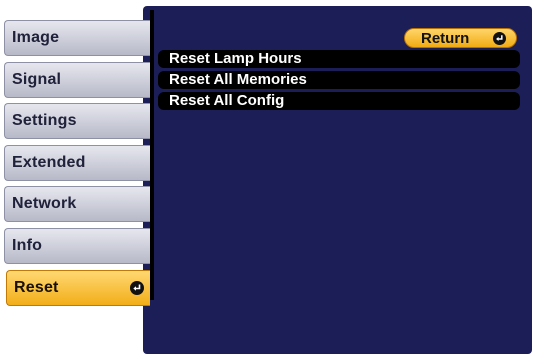 This screenshot has height=359, width=534. I want to click on sidebar-item-settings: Settings, so click(77, 121).